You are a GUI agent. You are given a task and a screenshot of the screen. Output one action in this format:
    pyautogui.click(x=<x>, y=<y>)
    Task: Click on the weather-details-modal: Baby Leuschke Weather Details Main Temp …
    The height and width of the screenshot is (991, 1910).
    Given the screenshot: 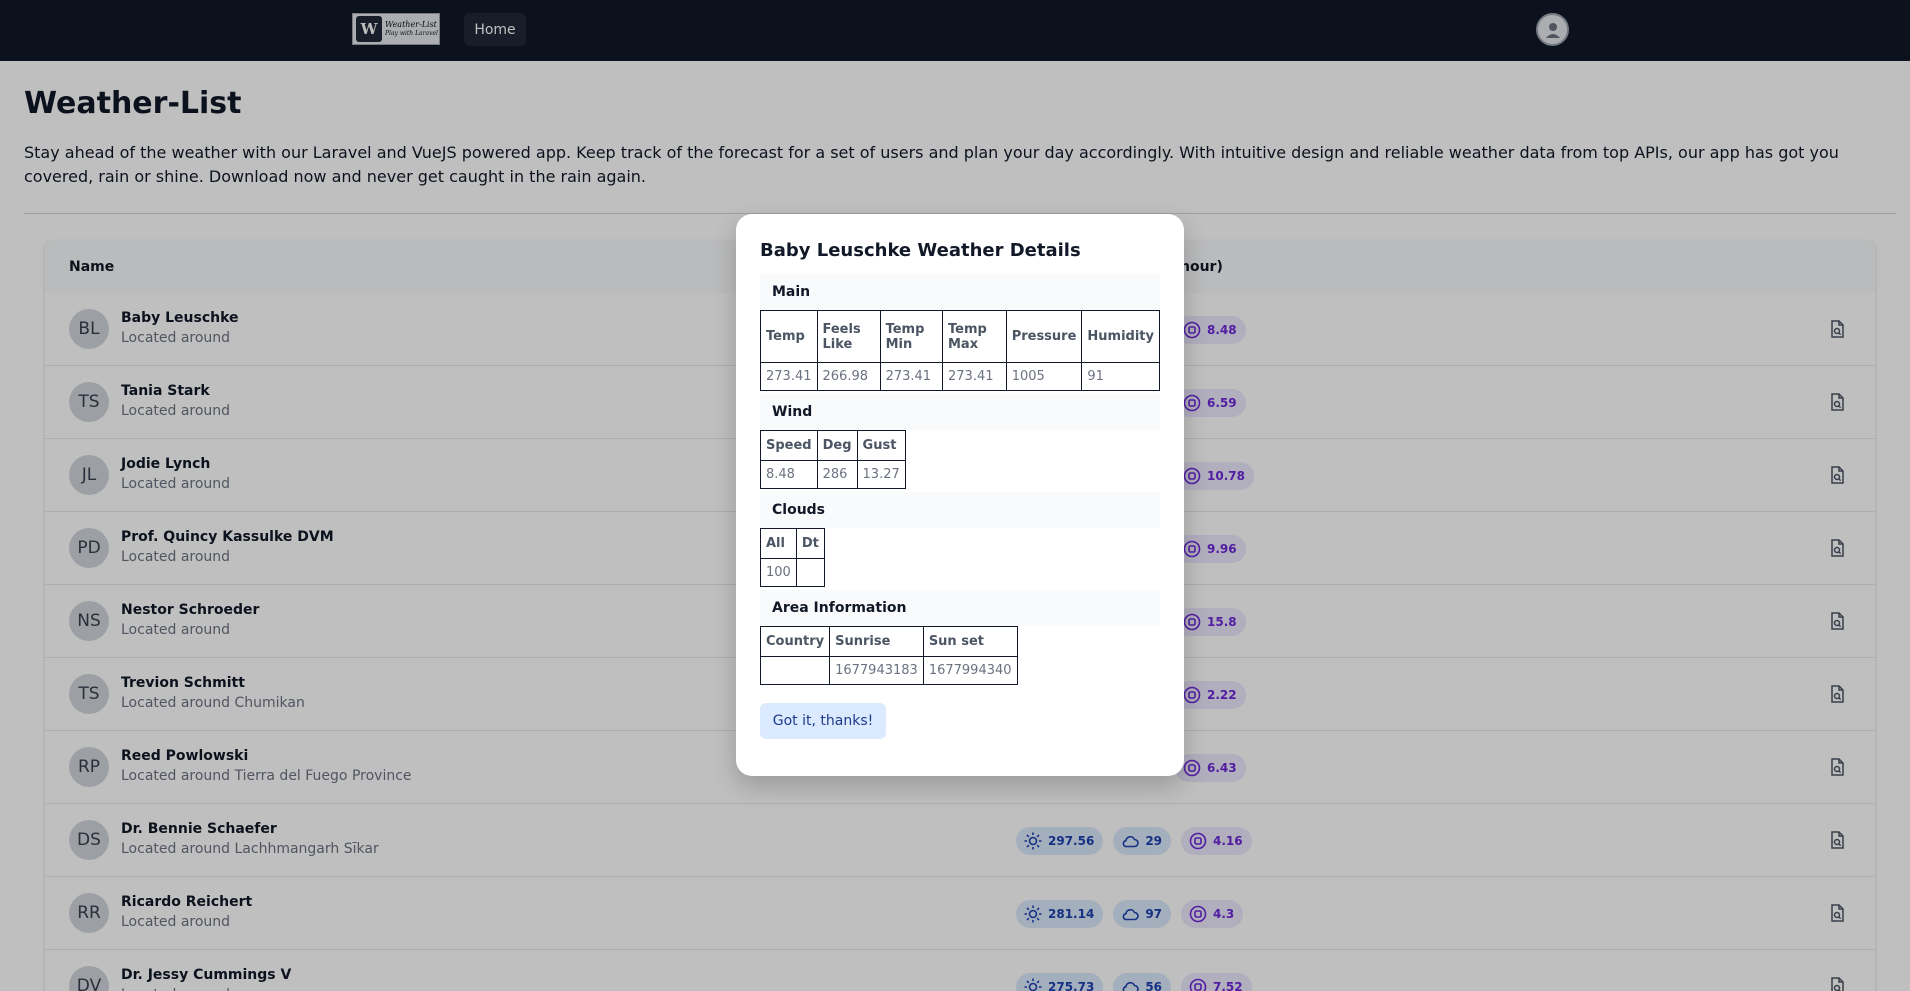 What is the action you would take?
    pyautogui.click(x=960, y=495)
    